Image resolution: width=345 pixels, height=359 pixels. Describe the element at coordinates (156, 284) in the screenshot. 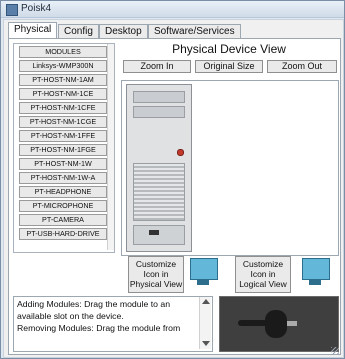

I see `customize-label: Physical View` at that location.